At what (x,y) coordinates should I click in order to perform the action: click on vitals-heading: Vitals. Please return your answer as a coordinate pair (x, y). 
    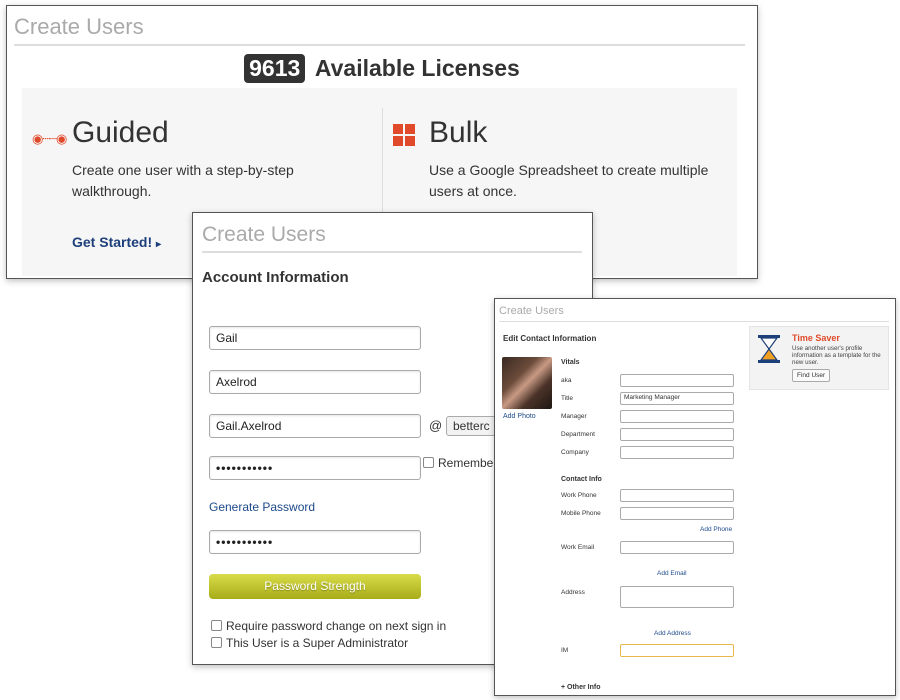
    Looking at the image, I should click on (570, 362).